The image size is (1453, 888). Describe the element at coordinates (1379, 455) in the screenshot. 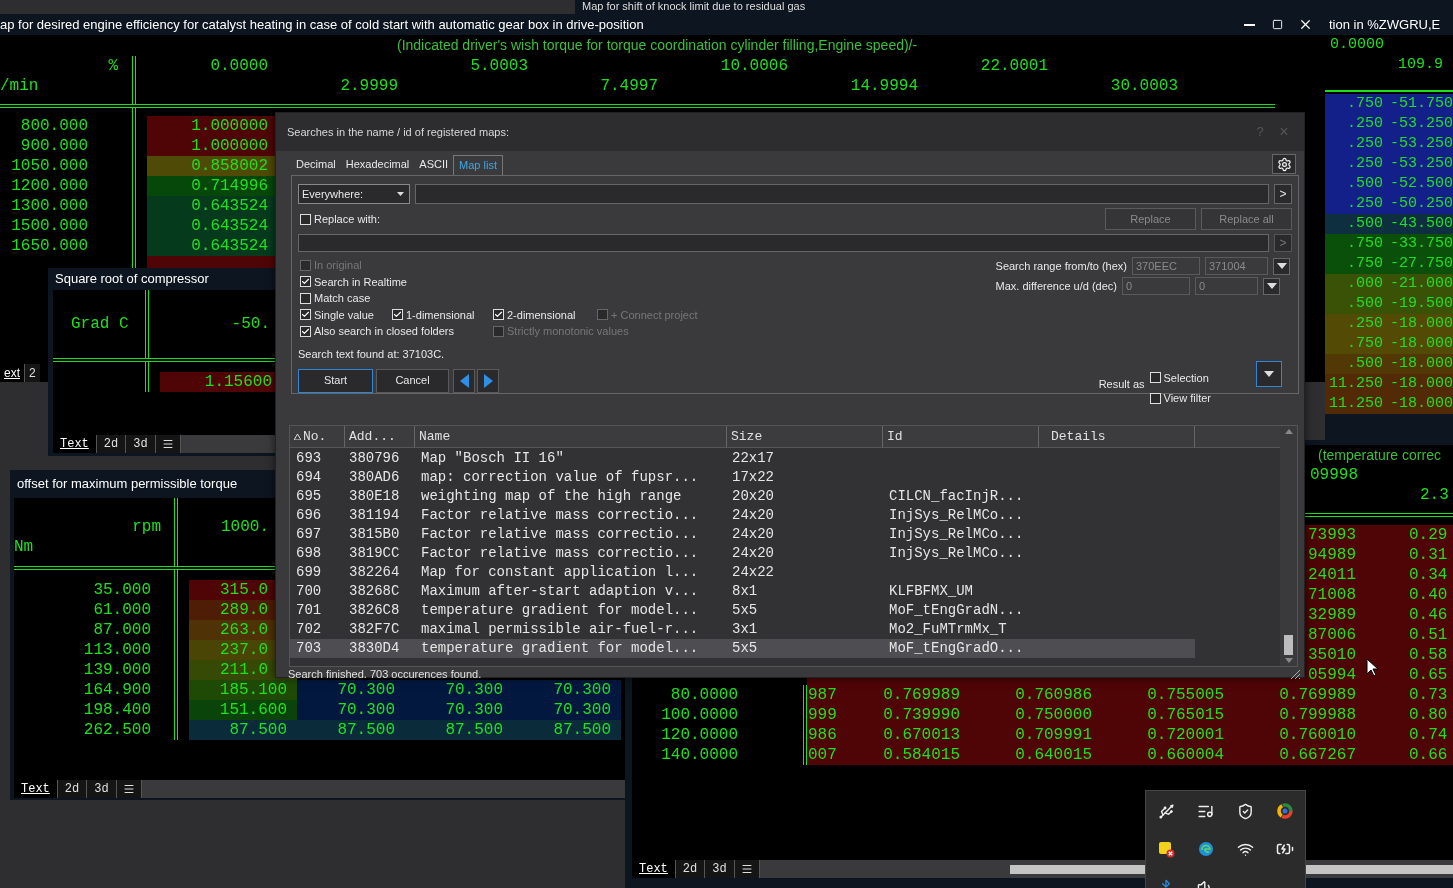

I see `axis-title: (temperature correc` at that location.